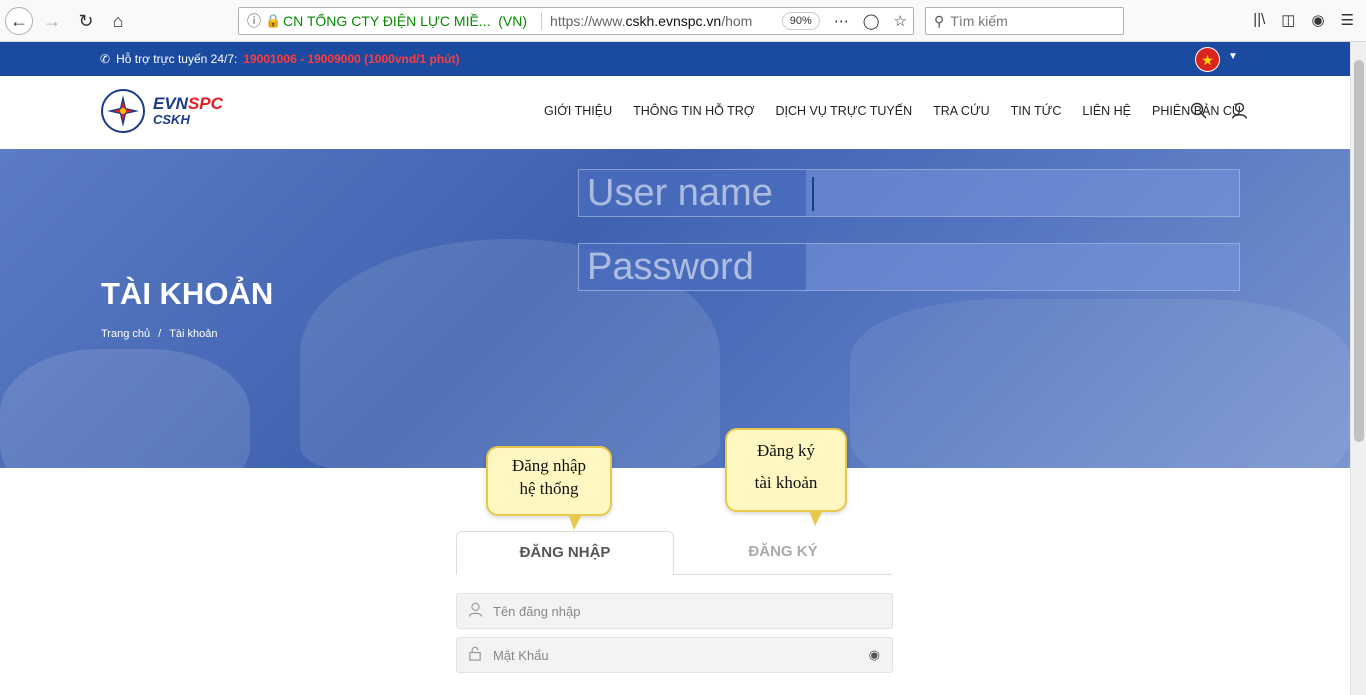 The image size is (1366, 695). What do you see at coordinates (1207, 59) in the screenshot?
I see `vietnam-flag-icon: ★` at bounding box center [1207, 59].